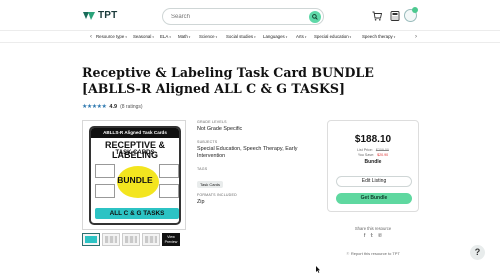  Describe the element at coordinates (201, 201) in the screenshot. I see `formats-value: Zip` at that location.